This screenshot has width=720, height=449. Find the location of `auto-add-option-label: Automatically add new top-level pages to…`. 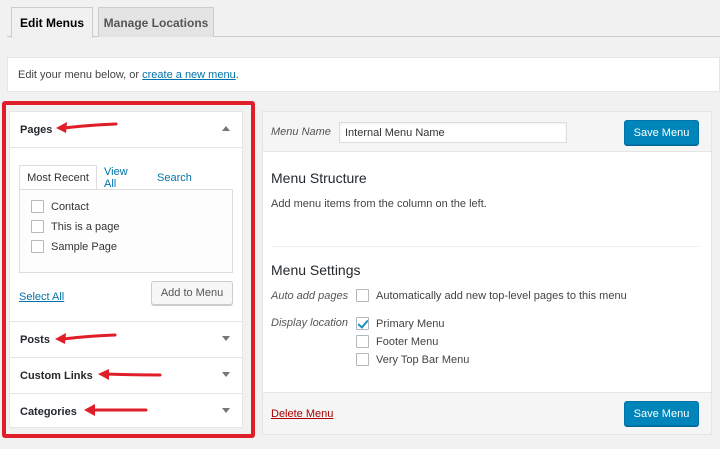

auto-add-option-label: Automatically add new top-level pages to… is located at coordinates (501, 295).